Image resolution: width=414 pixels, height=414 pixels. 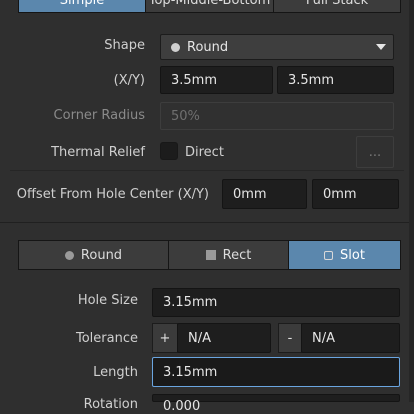 I want to click on tolerance-plus-value: N/A, so click(x=199, y=338).